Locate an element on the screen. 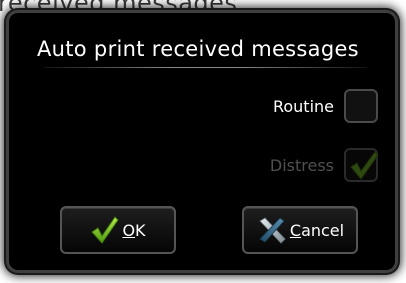  dialog-title: Auto print received messages is located at coordinates (198, 49).